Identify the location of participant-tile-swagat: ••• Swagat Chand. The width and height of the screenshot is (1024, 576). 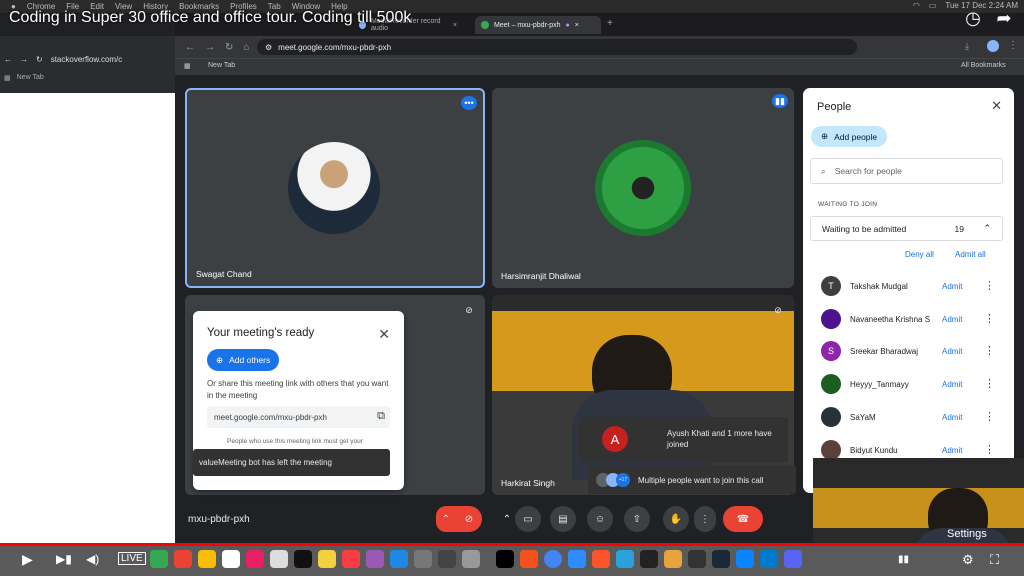
(335, 188).